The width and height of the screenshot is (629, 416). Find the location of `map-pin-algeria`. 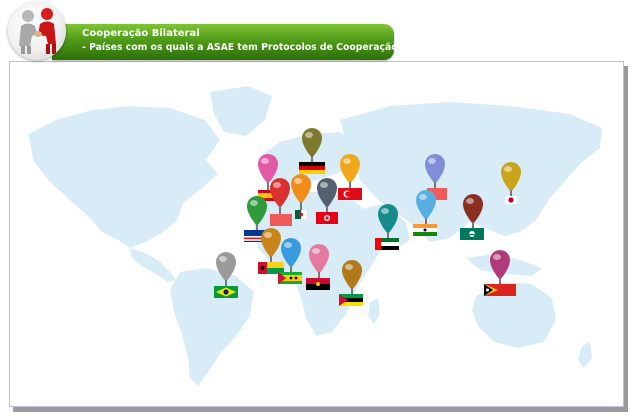

map-pin-algeria is located at coordinates (301, 198).